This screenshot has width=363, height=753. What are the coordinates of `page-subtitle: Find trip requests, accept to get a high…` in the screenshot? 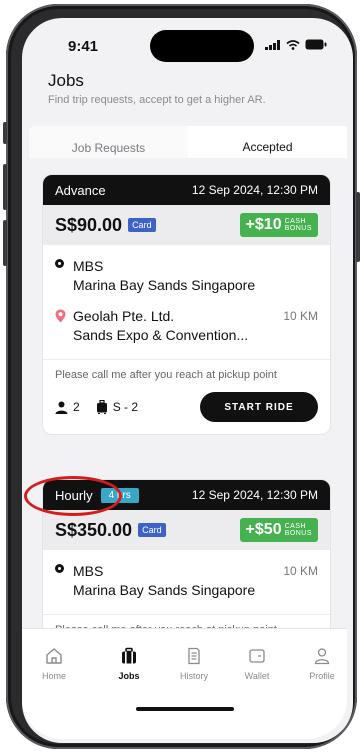 It's located at (157, 100).